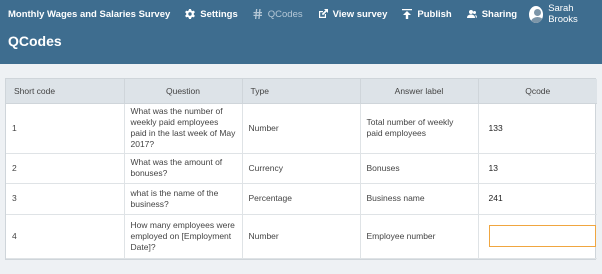 This screenshot has width=602, height=274. I want to click on external-link-icon, so click(323, 13).